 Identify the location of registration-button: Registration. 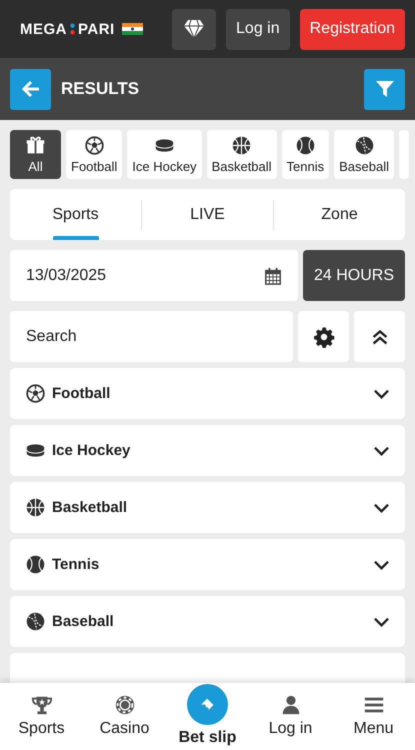
(352, 29).